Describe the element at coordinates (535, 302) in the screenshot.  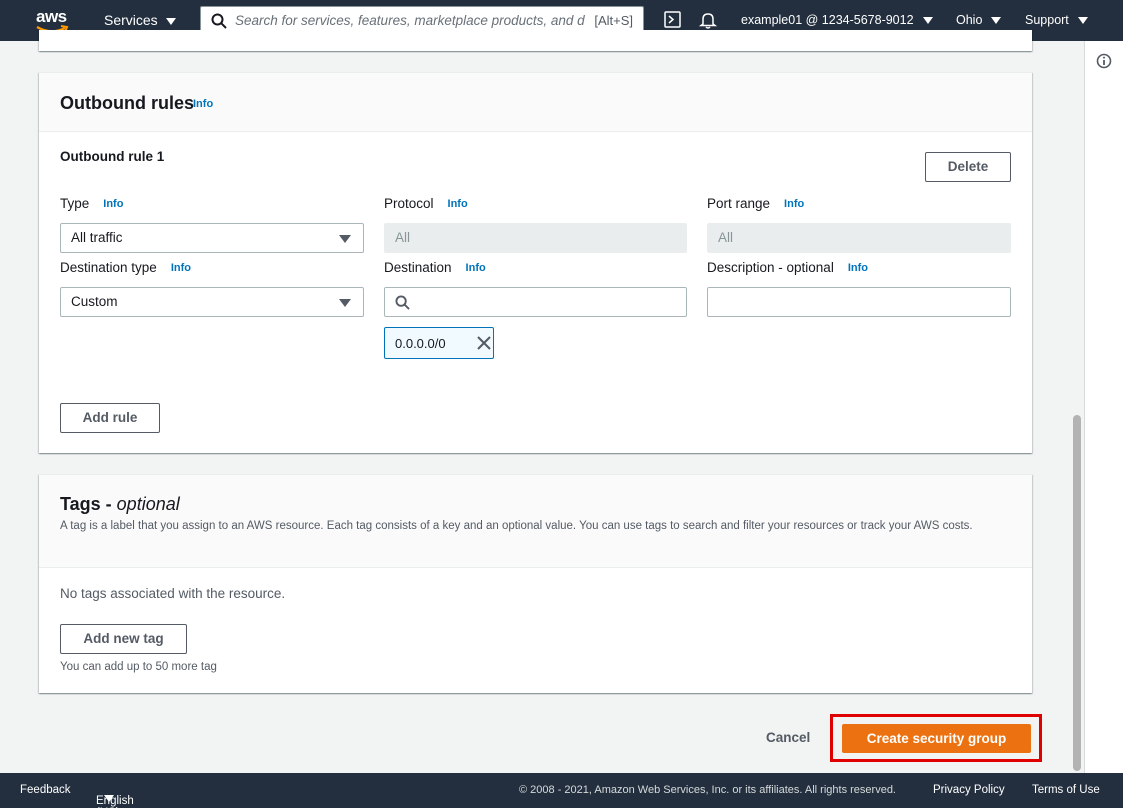
I see `destination-input` at that location.